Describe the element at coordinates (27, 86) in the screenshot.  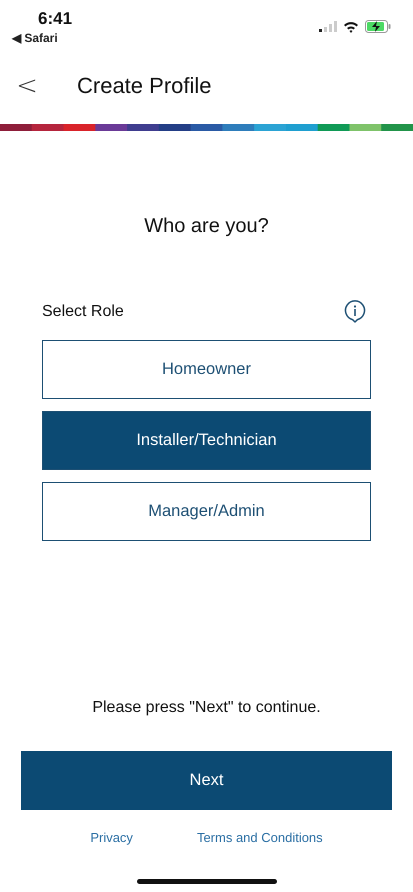
I see `back-button: <` at that location.